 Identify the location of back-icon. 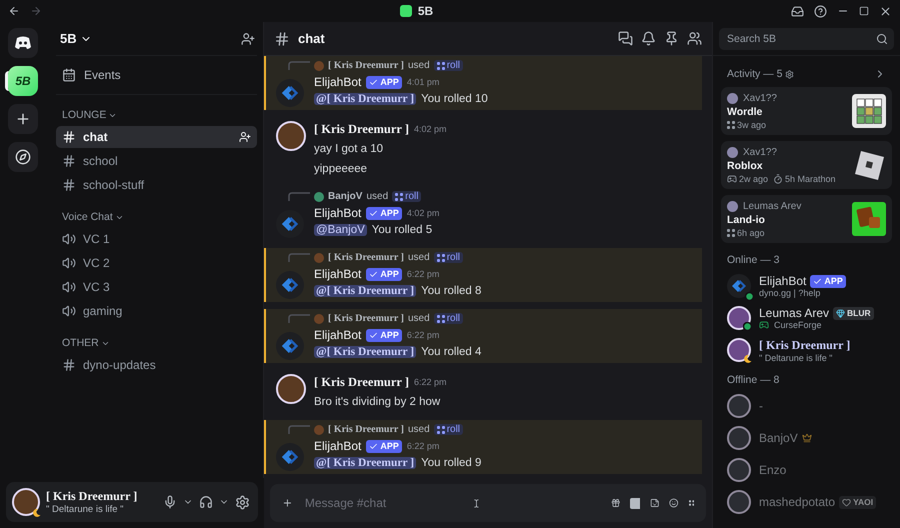
(14, 11).